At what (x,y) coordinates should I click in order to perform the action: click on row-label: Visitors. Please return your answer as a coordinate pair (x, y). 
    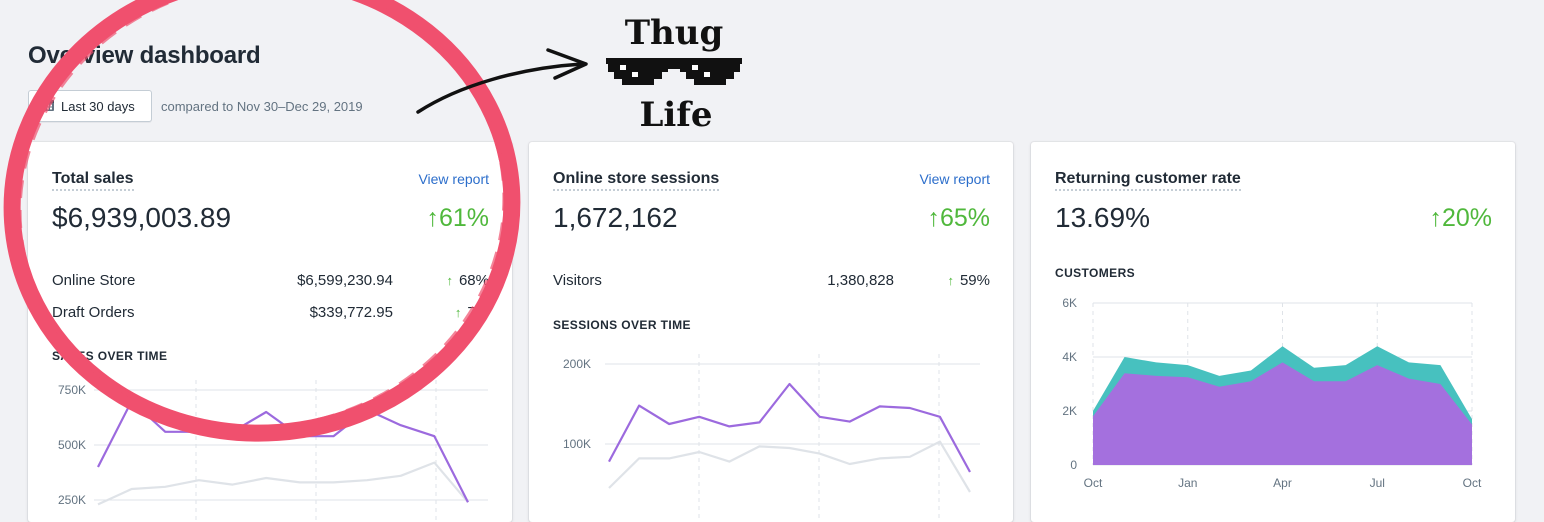
    Looking at the image, I should click on (577, 280).